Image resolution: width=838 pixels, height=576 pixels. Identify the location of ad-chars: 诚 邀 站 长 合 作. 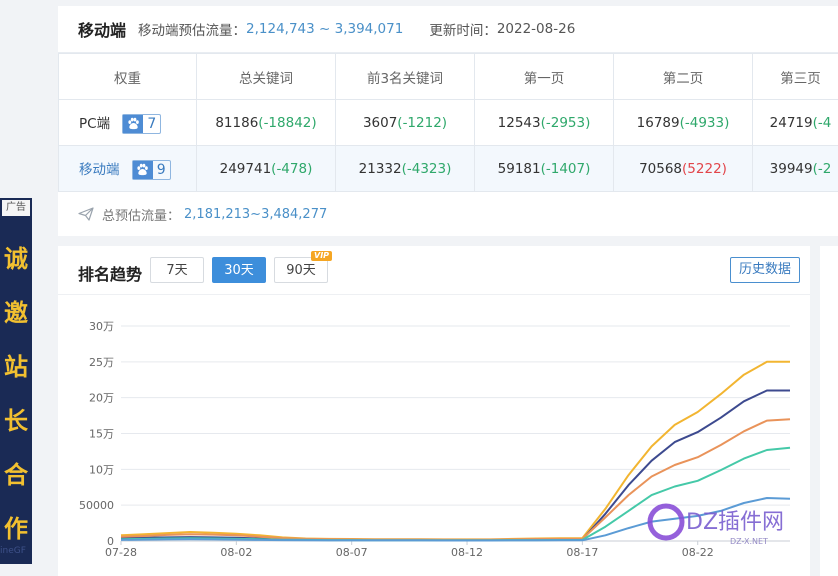
(16, 394).